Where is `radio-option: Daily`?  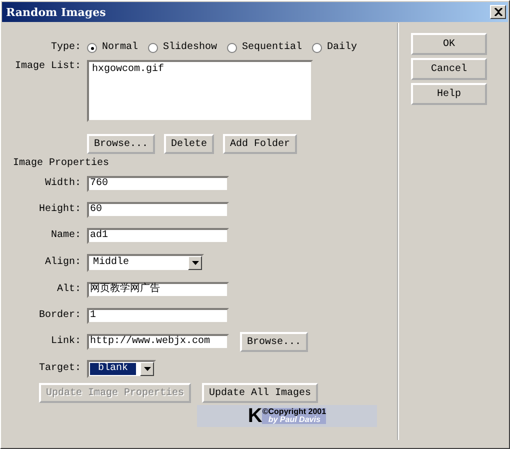 radio-option: Daily is located at coordinates (335, 48).